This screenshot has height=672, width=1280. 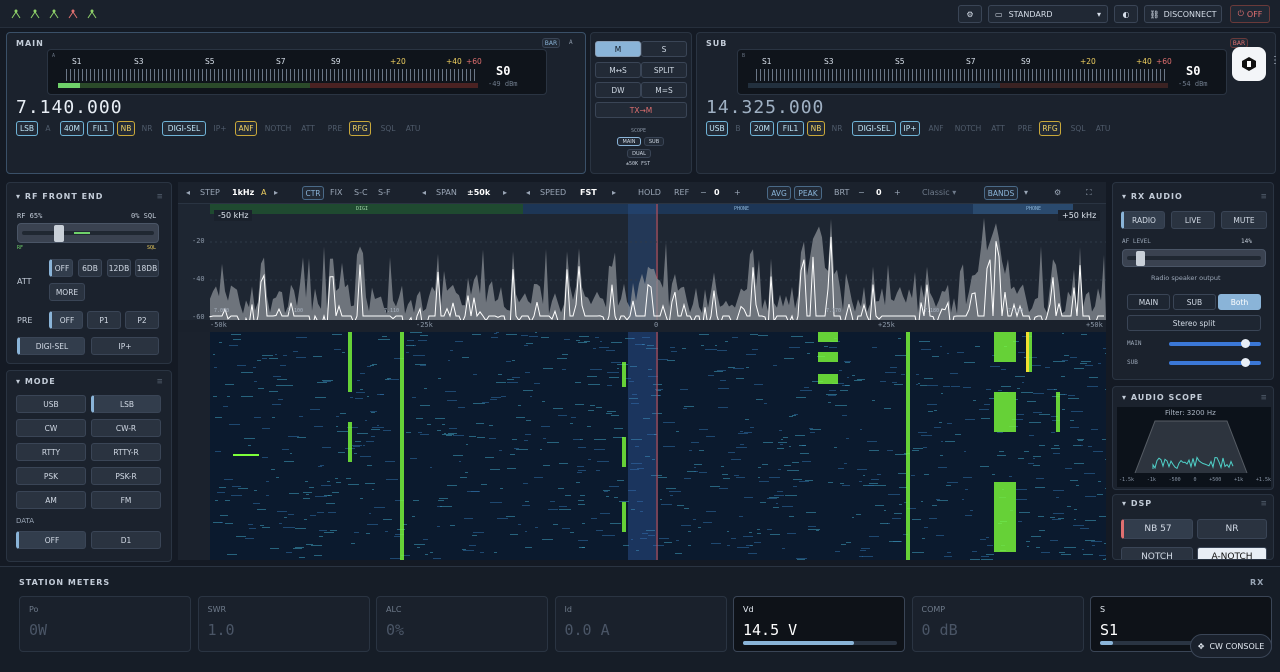 I want to click on sub-btn-ip-: IP+, so click(x=910, y=128).